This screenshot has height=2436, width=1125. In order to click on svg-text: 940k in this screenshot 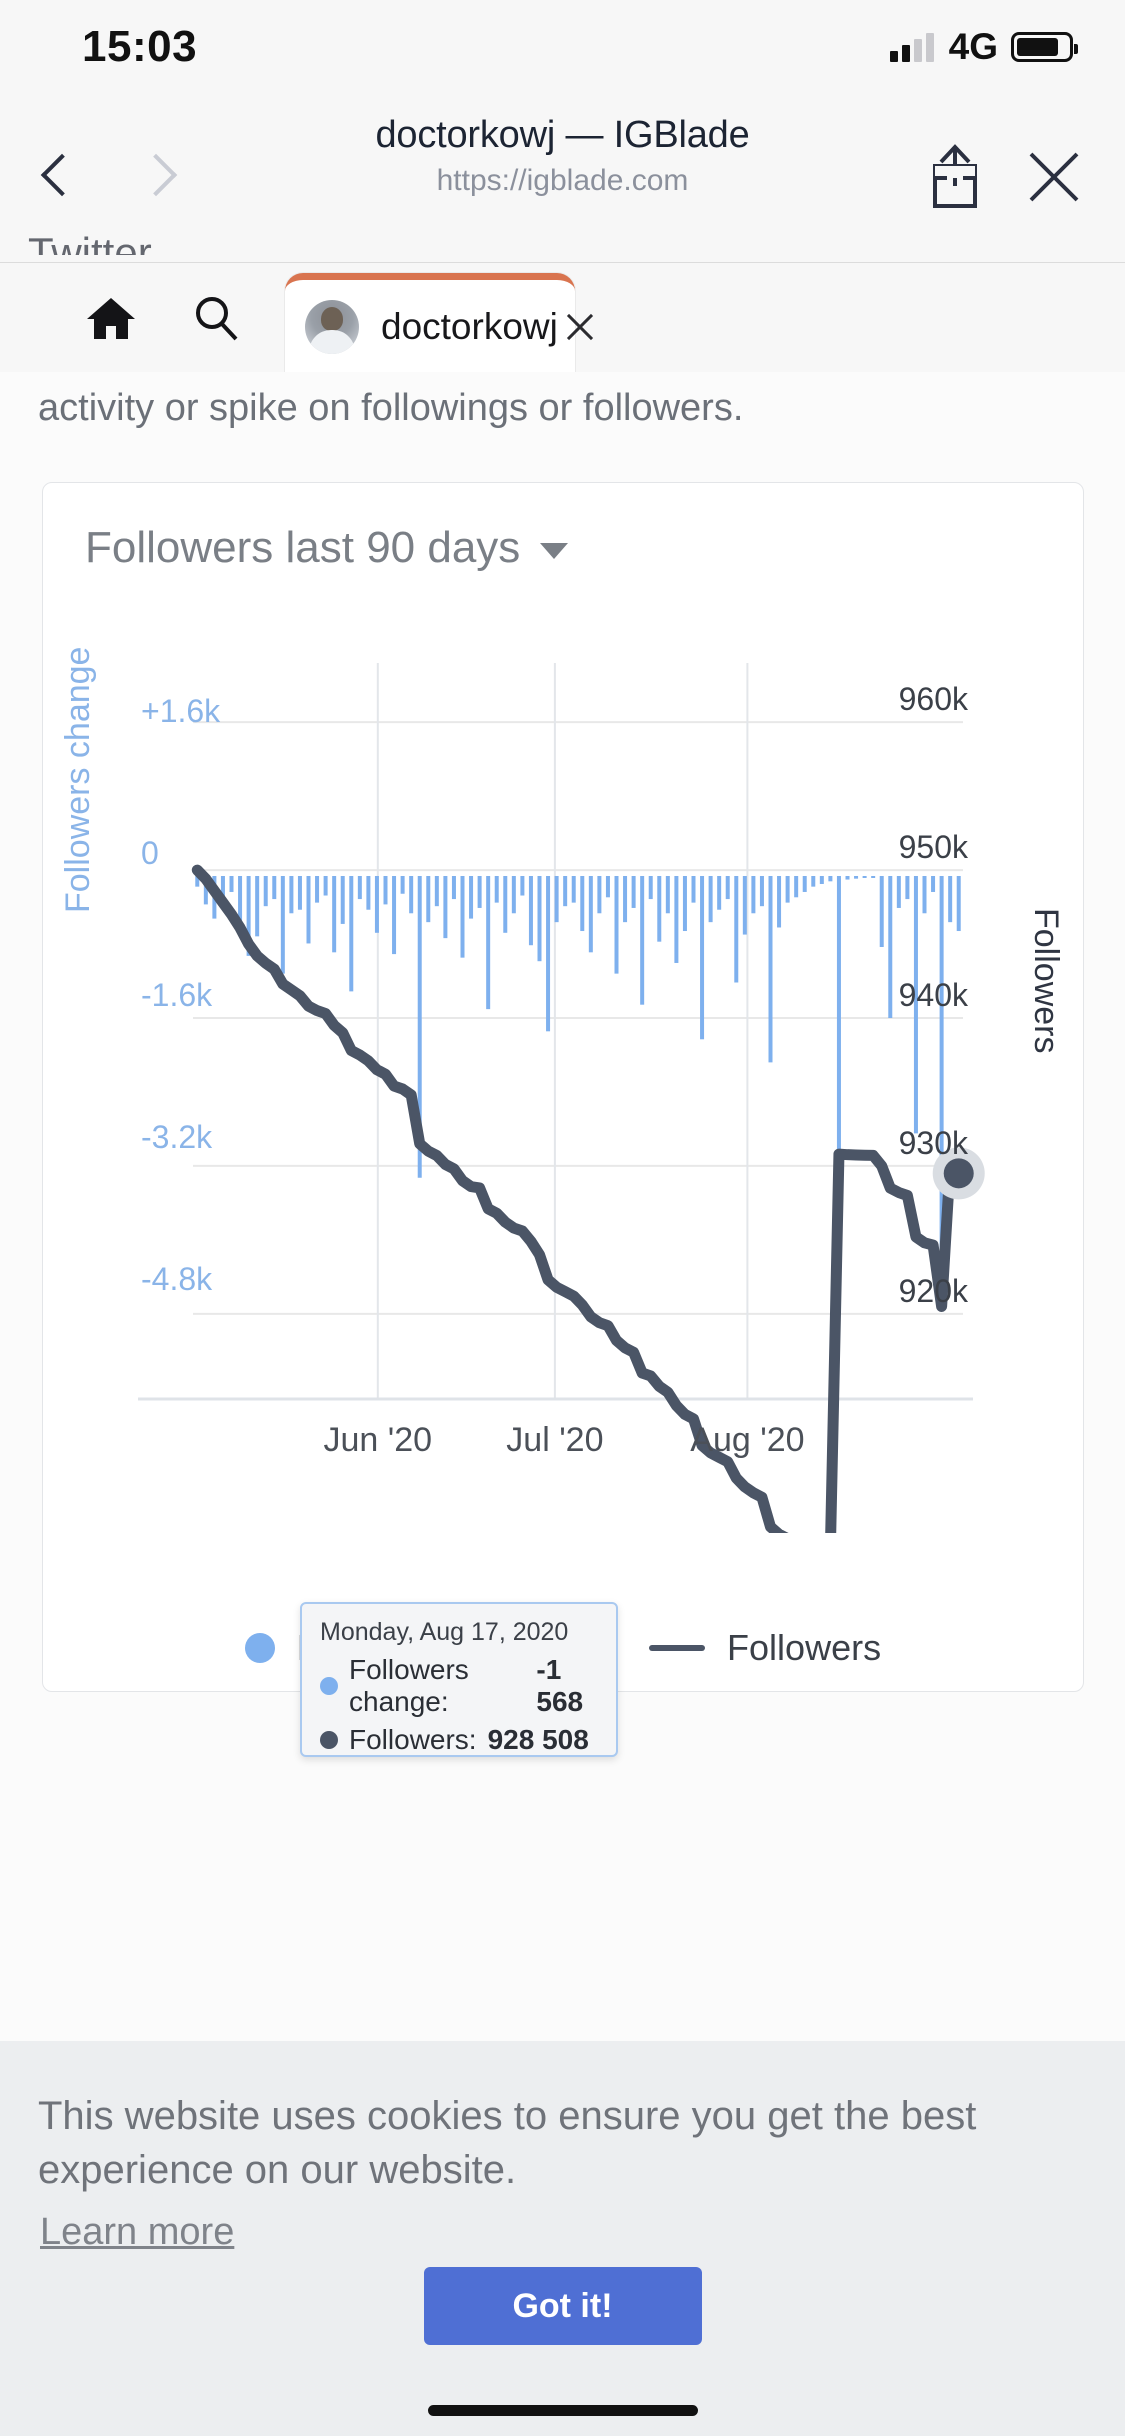, I will do `click(934, 995)`.